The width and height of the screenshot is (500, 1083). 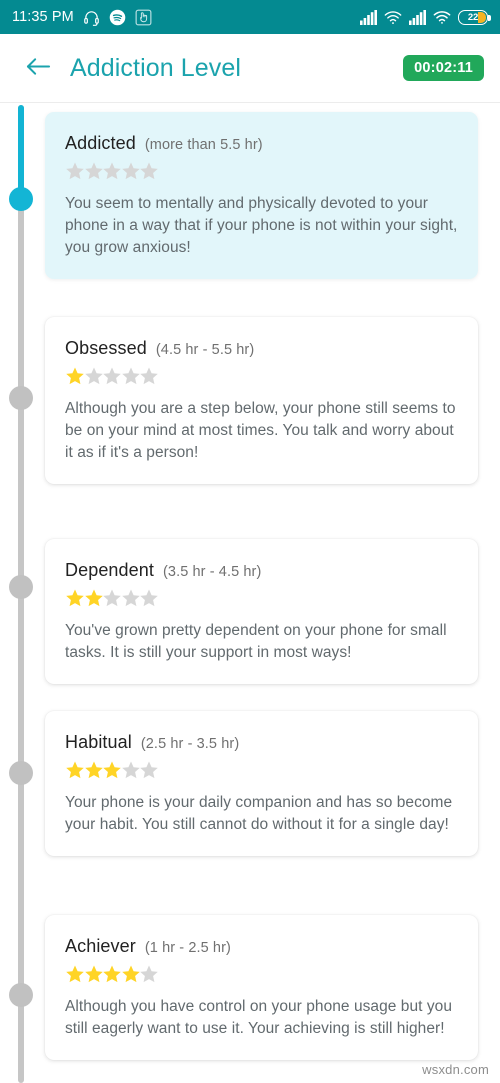 What do you see at coordinates (109, 570) in the screenshot?
I see `level-title: Dependent` at bounding box center [109, 570].